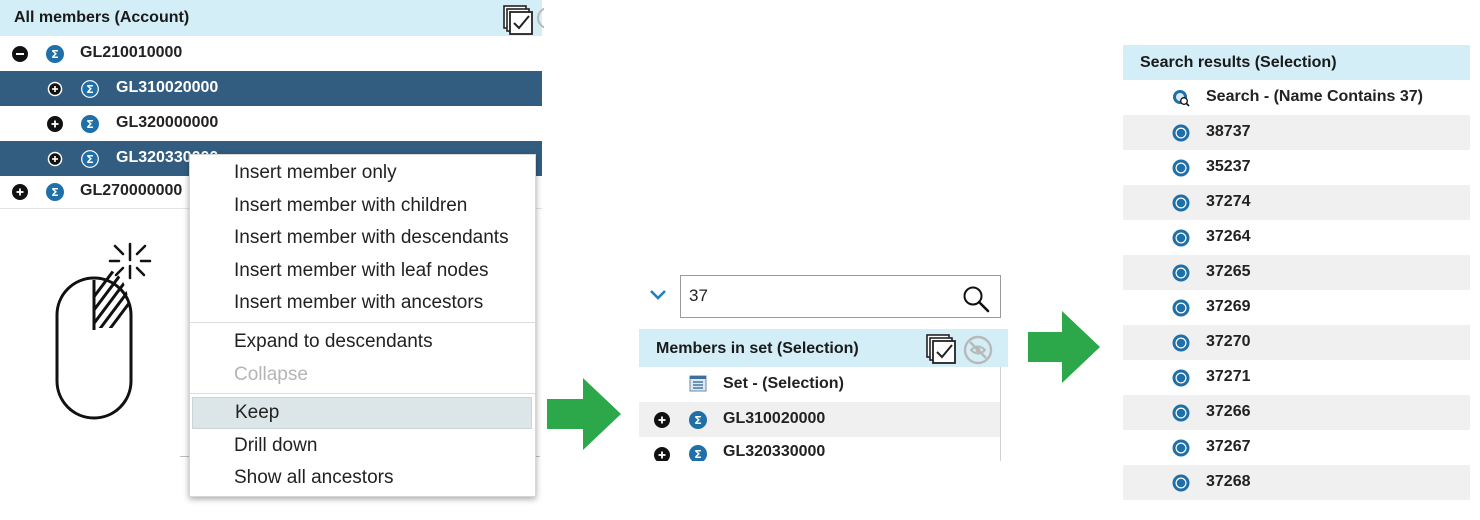 Image resolution: width=1480 pixels, height=520 pixels. What do you see at coordinates (362, 478) in the screenshot?
I see `menu-item-show-all-ancestors: Show all ancestors` at bounding box center [362, 478].